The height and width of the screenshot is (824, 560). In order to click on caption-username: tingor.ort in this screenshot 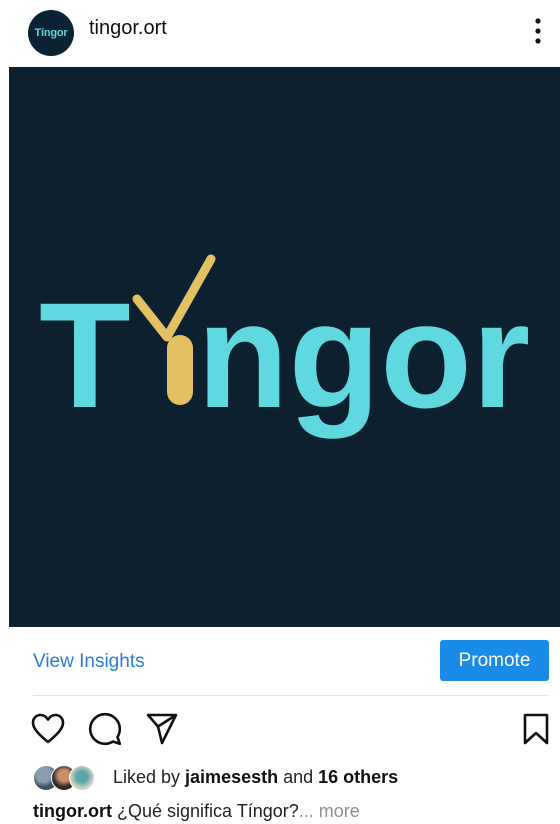, I will do `click(72, 811)`.